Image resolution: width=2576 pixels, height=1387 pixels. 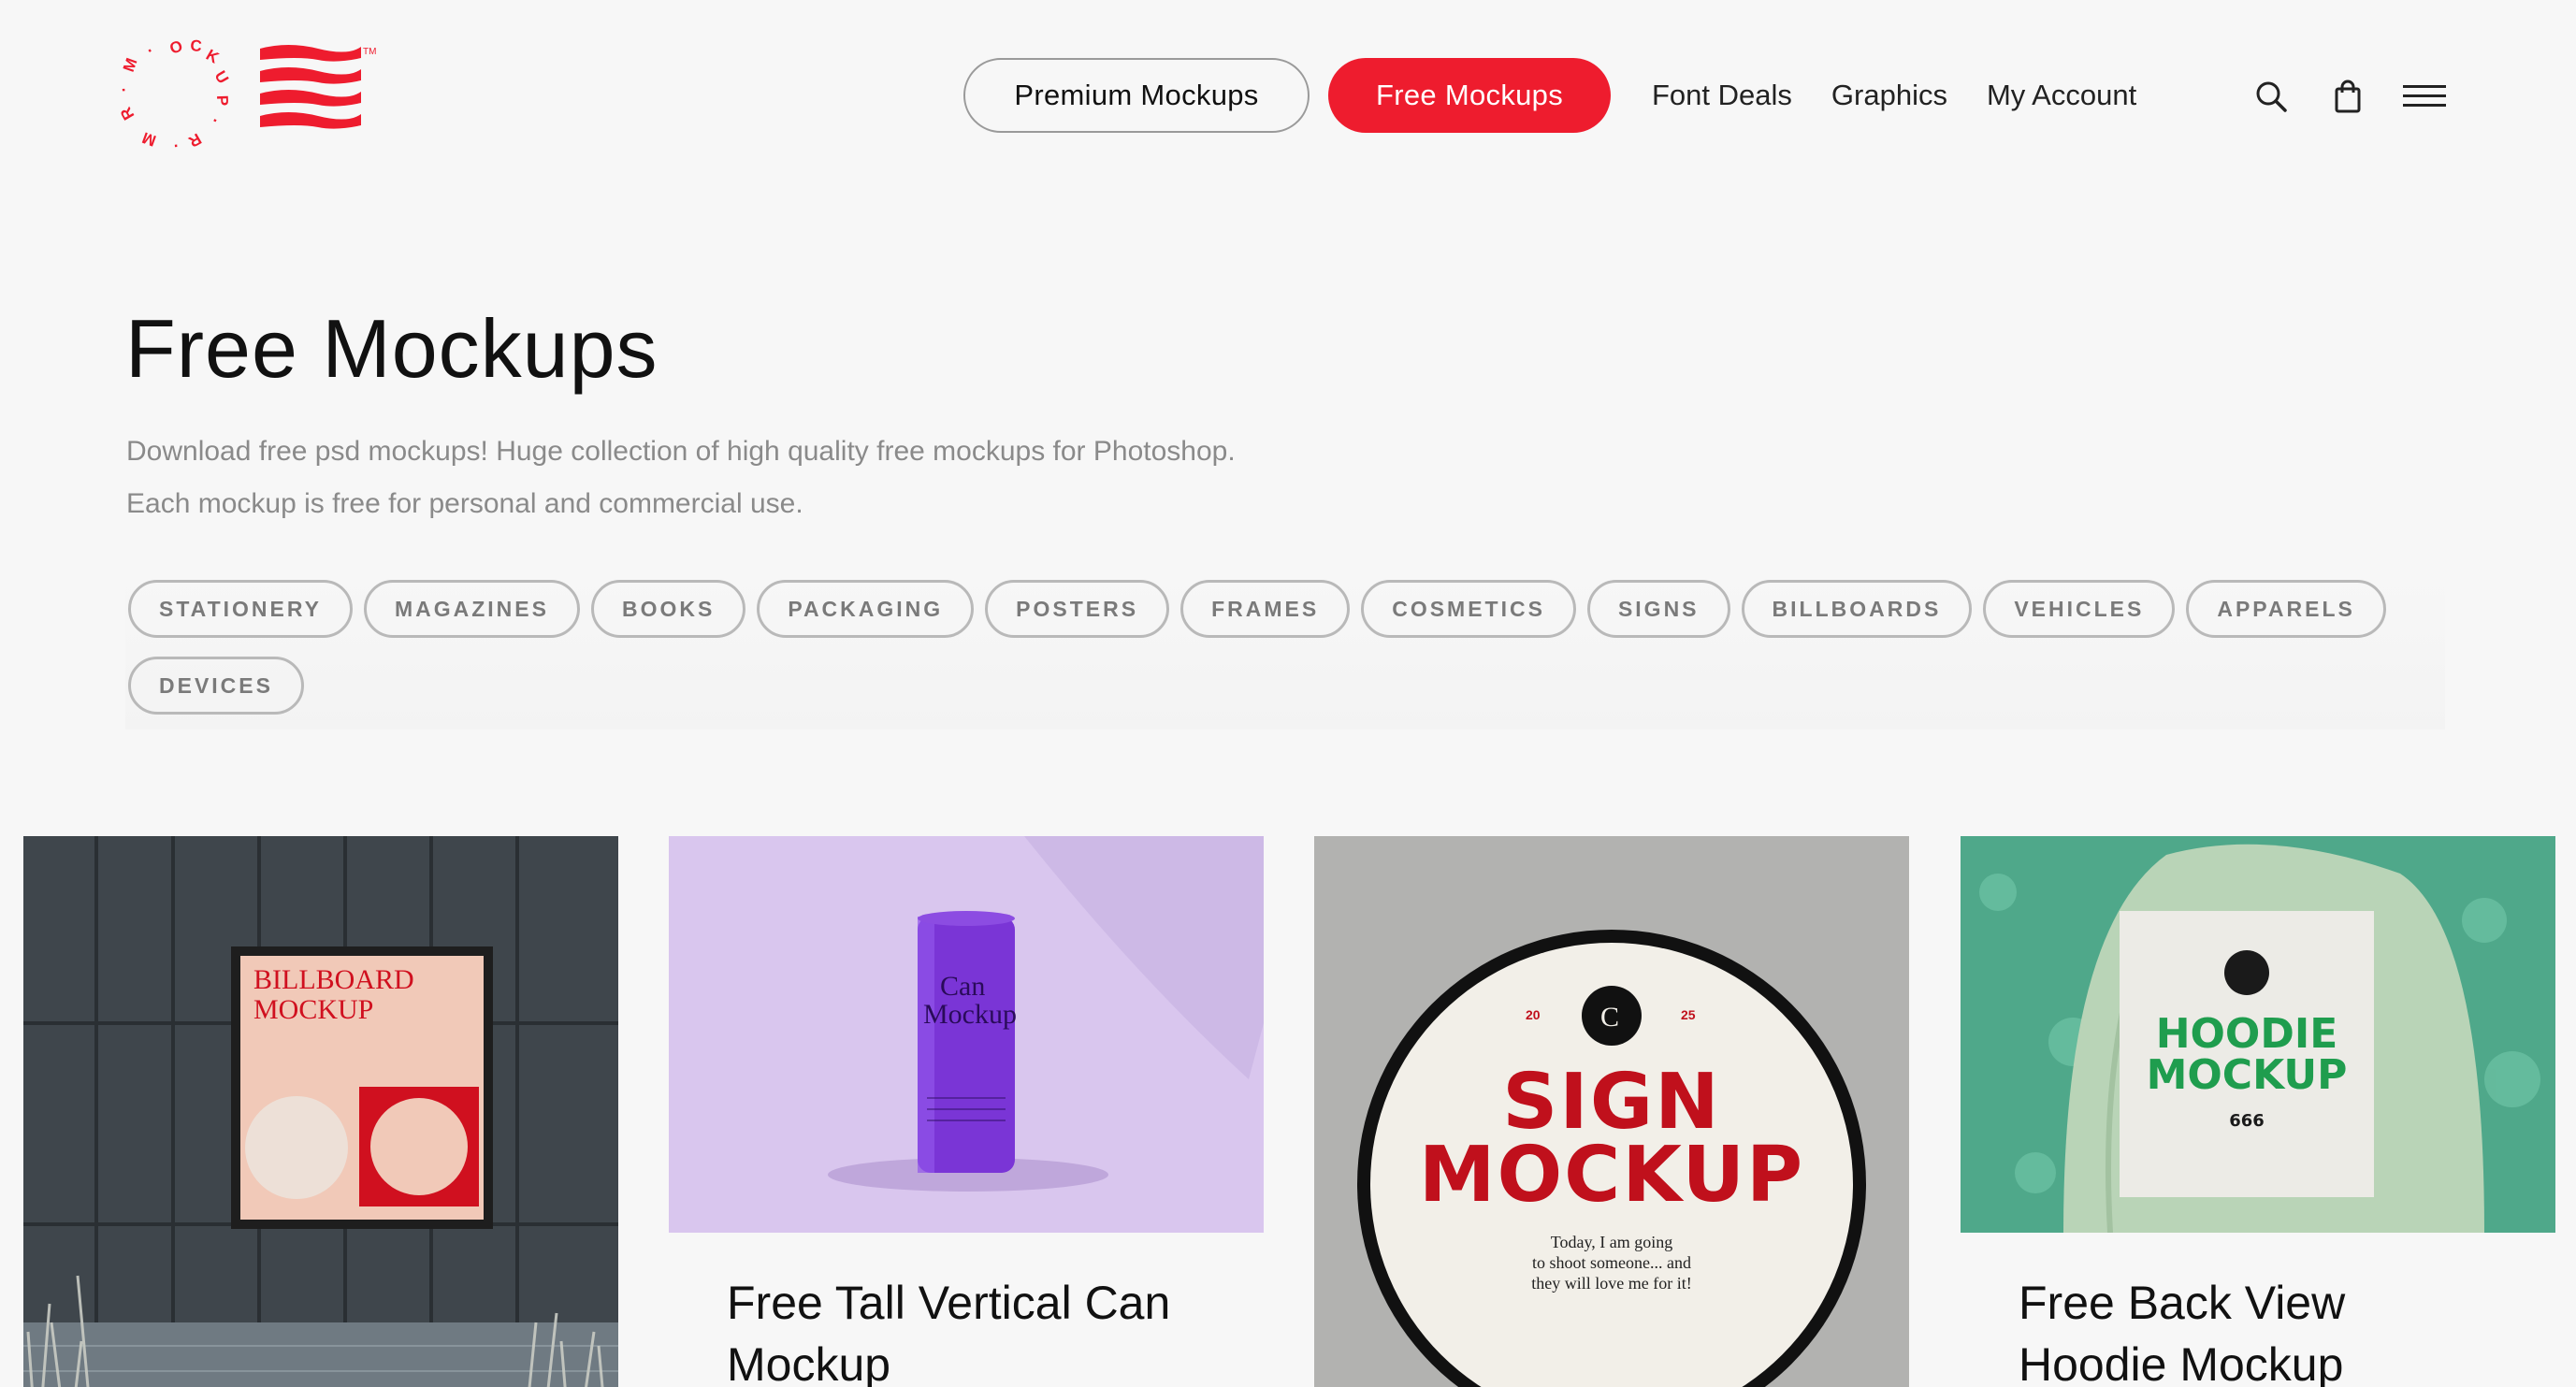 What do you see at coordinates (1469, 95) in the screenshot?
I see `free-mockups-button: Free Mockups` at bounding box center [1469, 95].